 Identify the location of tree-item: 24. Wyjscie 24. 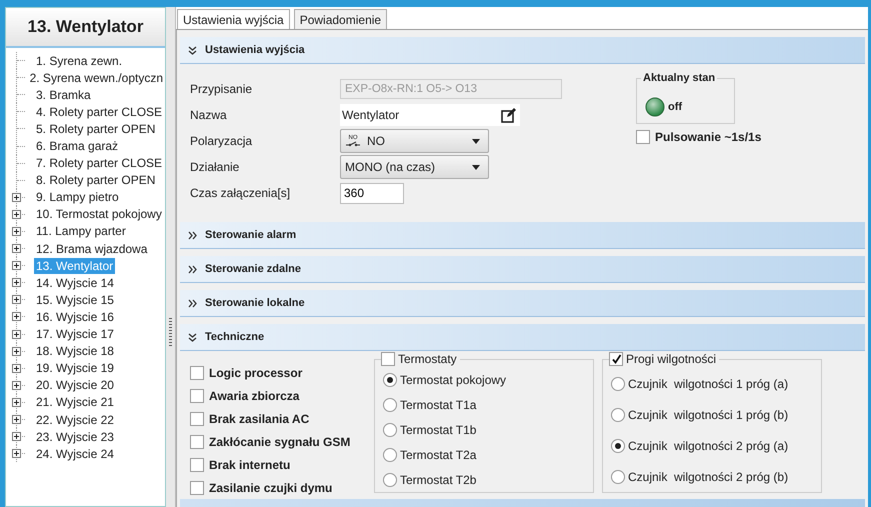
(75, 454).